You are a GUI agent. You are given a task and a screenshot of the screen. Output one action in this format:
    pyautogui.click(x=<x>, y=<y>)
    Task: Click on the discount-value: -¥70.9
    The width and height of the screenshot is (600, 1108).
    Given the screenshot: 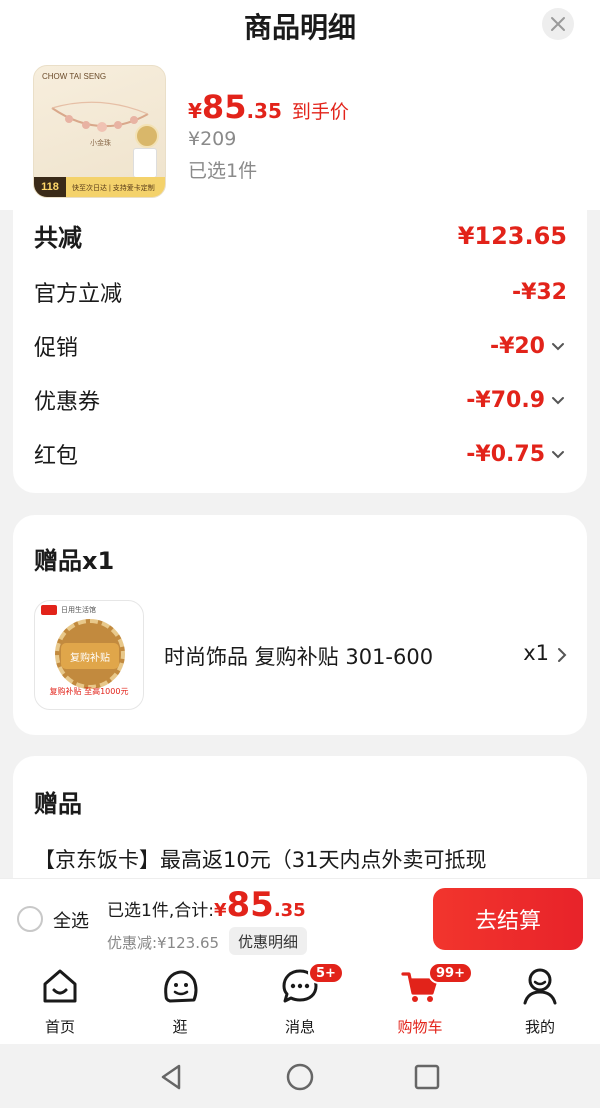 What is the action you would take?
    pyautogui.click(x=516, y=400)
    